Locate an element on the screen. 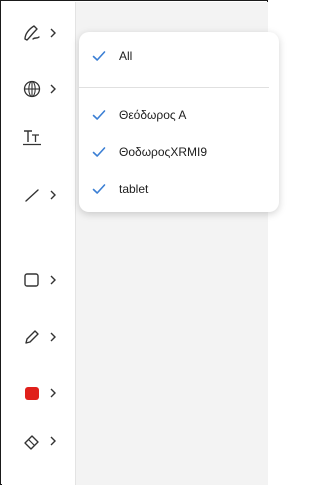 This screenshot has width=320, height=485. filter-option-label: All is located at coordinates (126, 56).